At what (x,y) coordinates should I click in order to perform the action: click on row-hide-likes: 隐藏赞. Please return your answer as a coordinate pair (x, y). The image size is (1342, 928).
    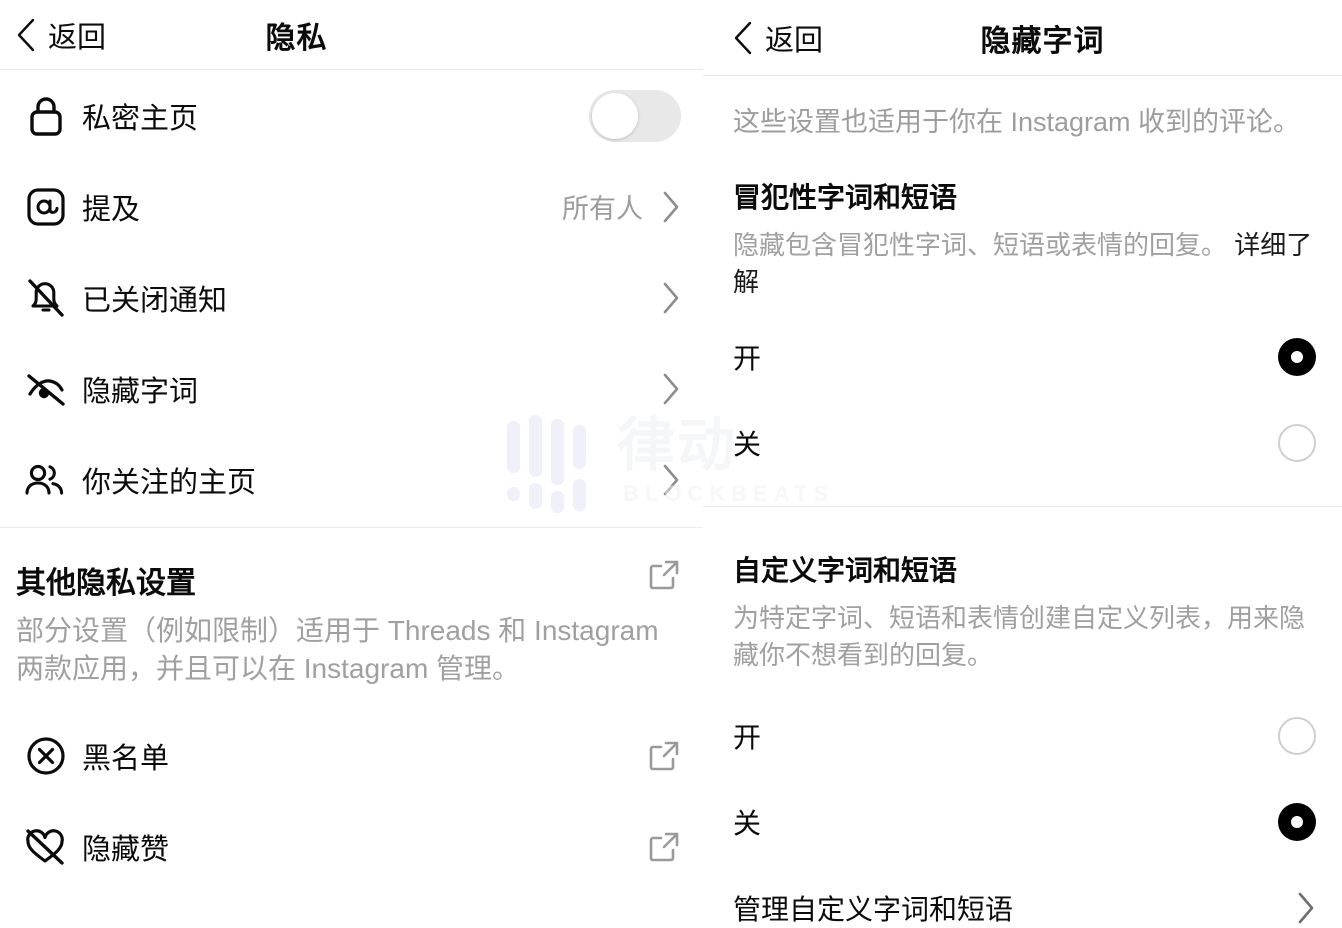
    Looking at the image, I should click on (351, 847).